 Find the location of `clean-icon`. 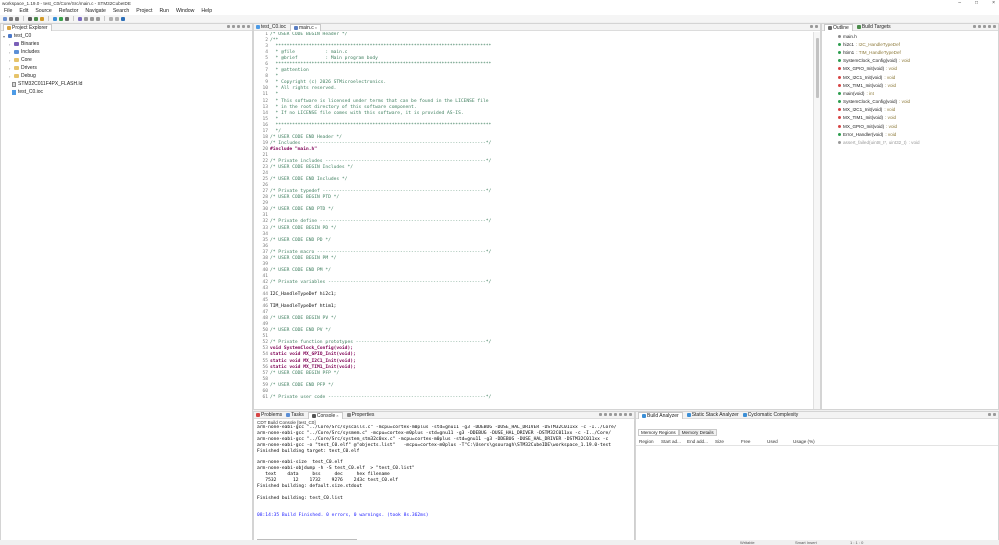

clean-icon is located at coordinates (42, 18).